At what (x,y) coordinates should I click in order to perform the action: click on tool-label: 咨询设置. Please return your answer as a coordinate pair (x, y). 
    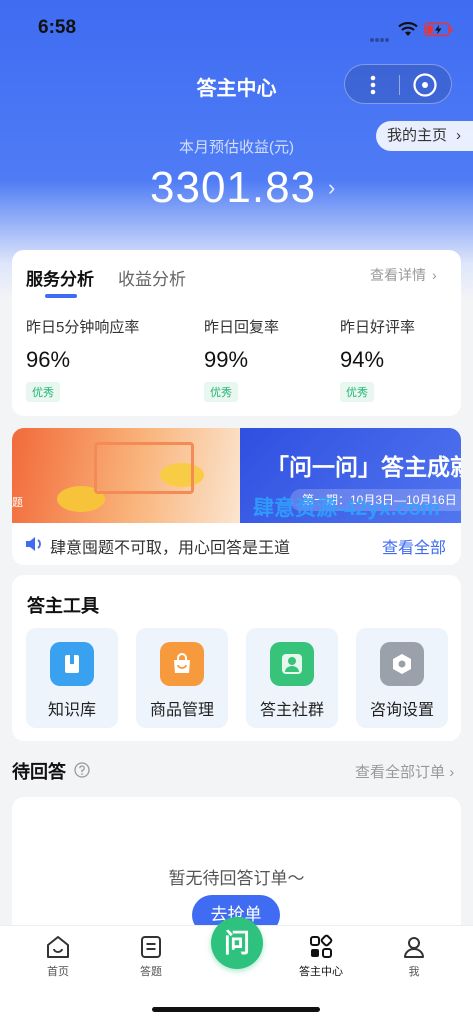
    Looking at the image, I should click on (401, 710).